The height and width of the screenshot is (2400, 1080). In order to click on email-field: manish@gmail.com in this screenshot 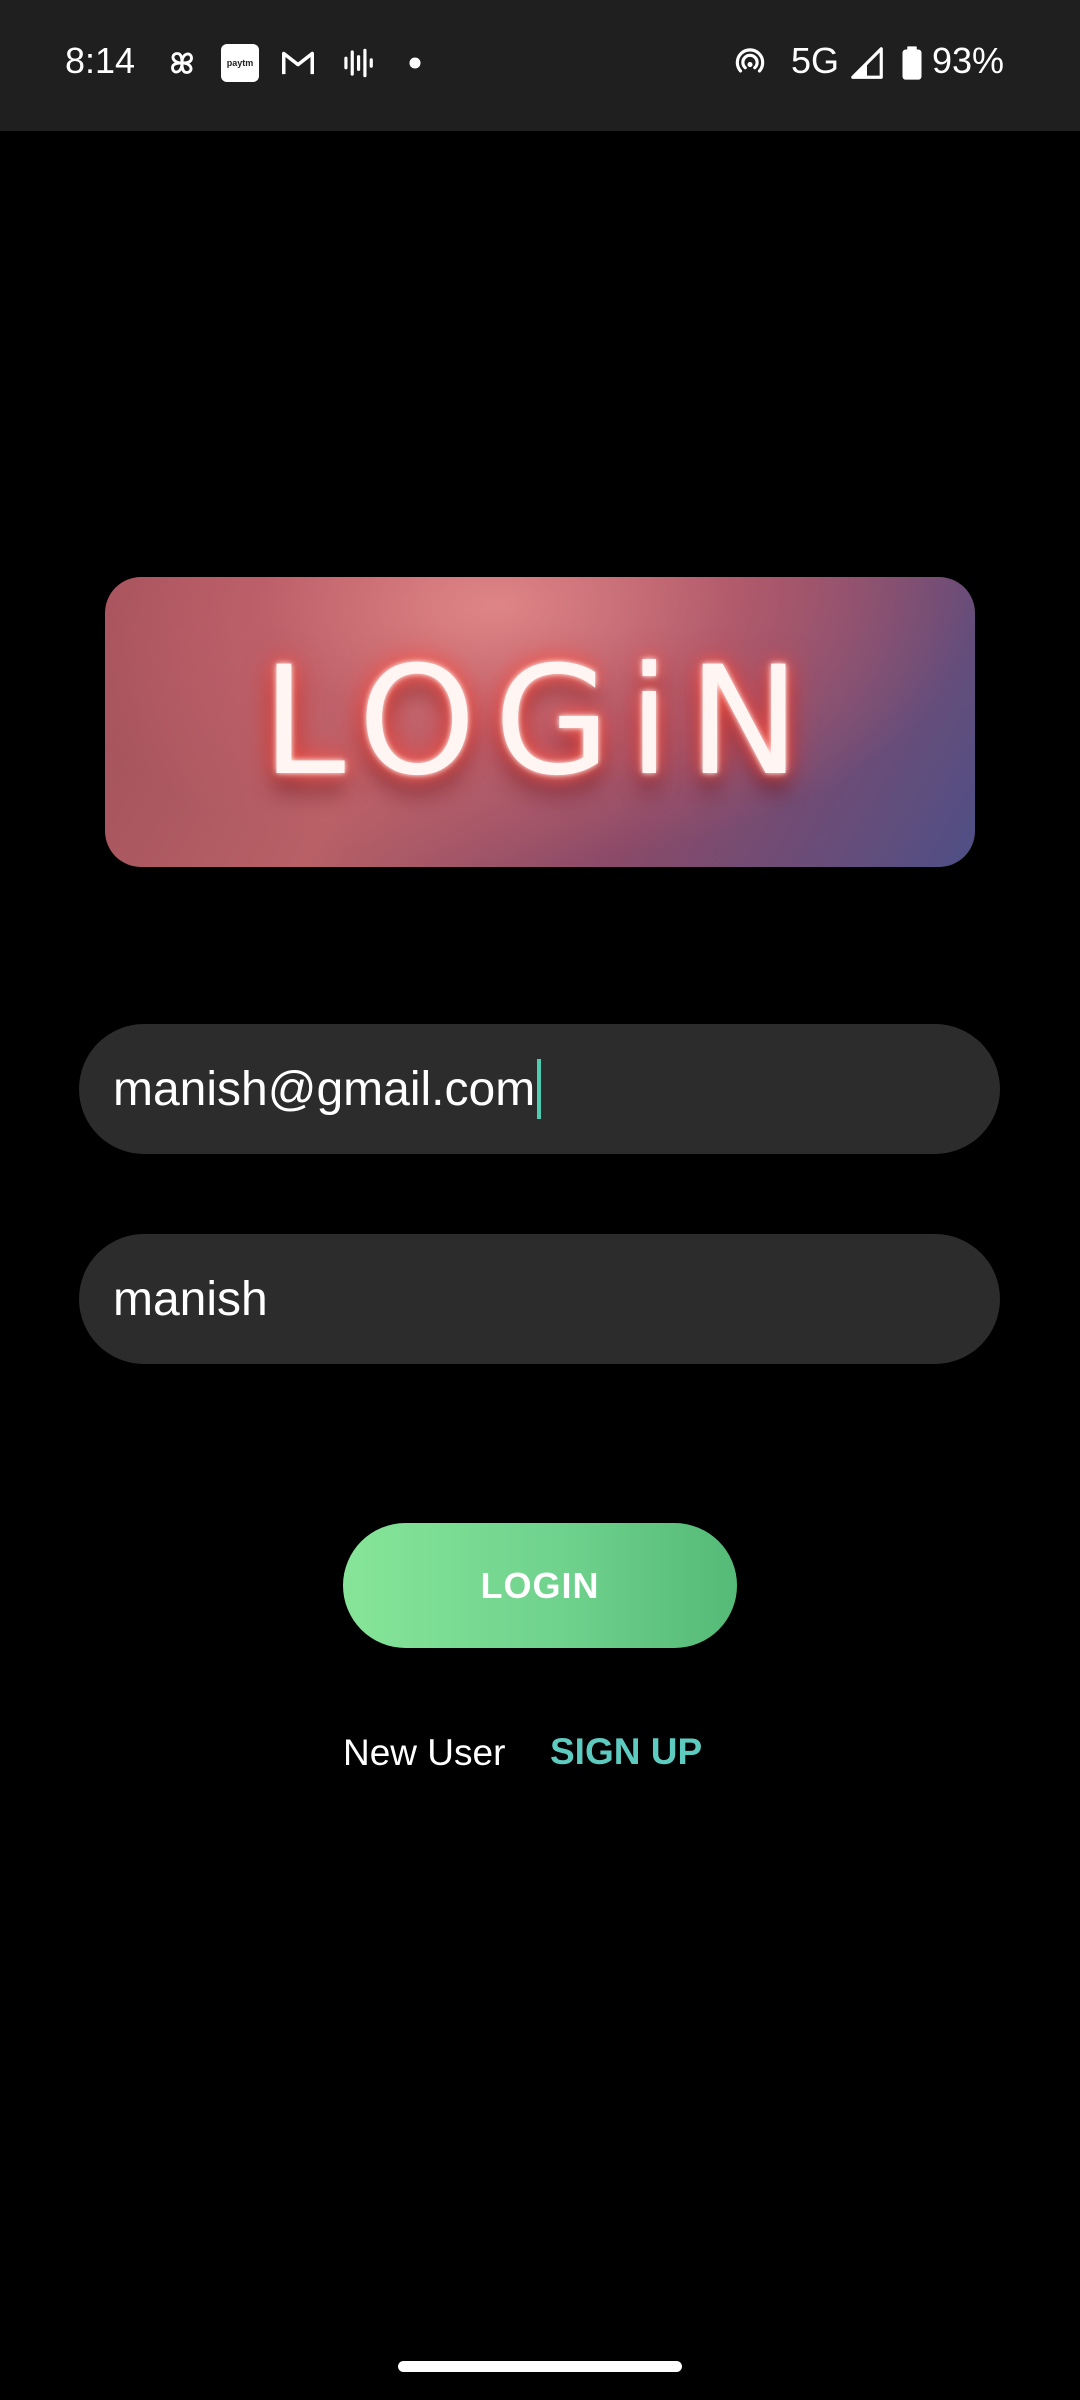, I will do `click(539, 1089)`.